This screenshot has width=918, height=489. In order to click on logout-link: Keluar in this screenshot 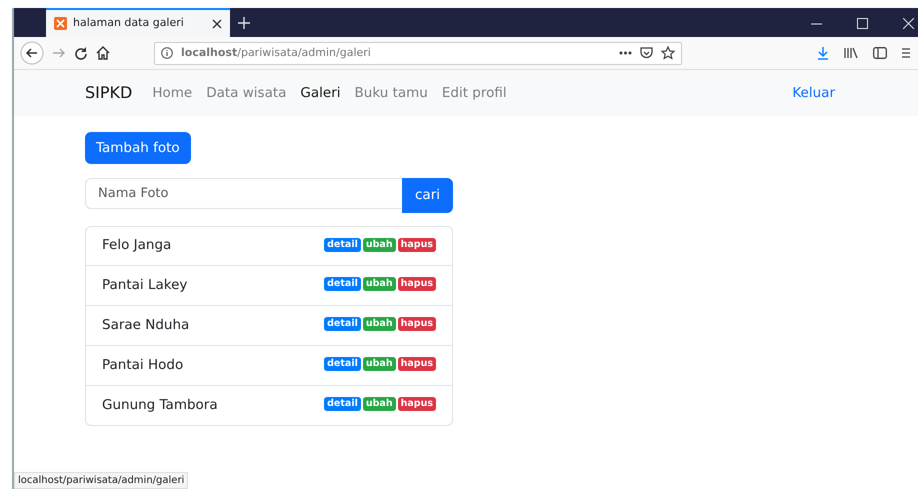, I will do `click(813, 93)`.